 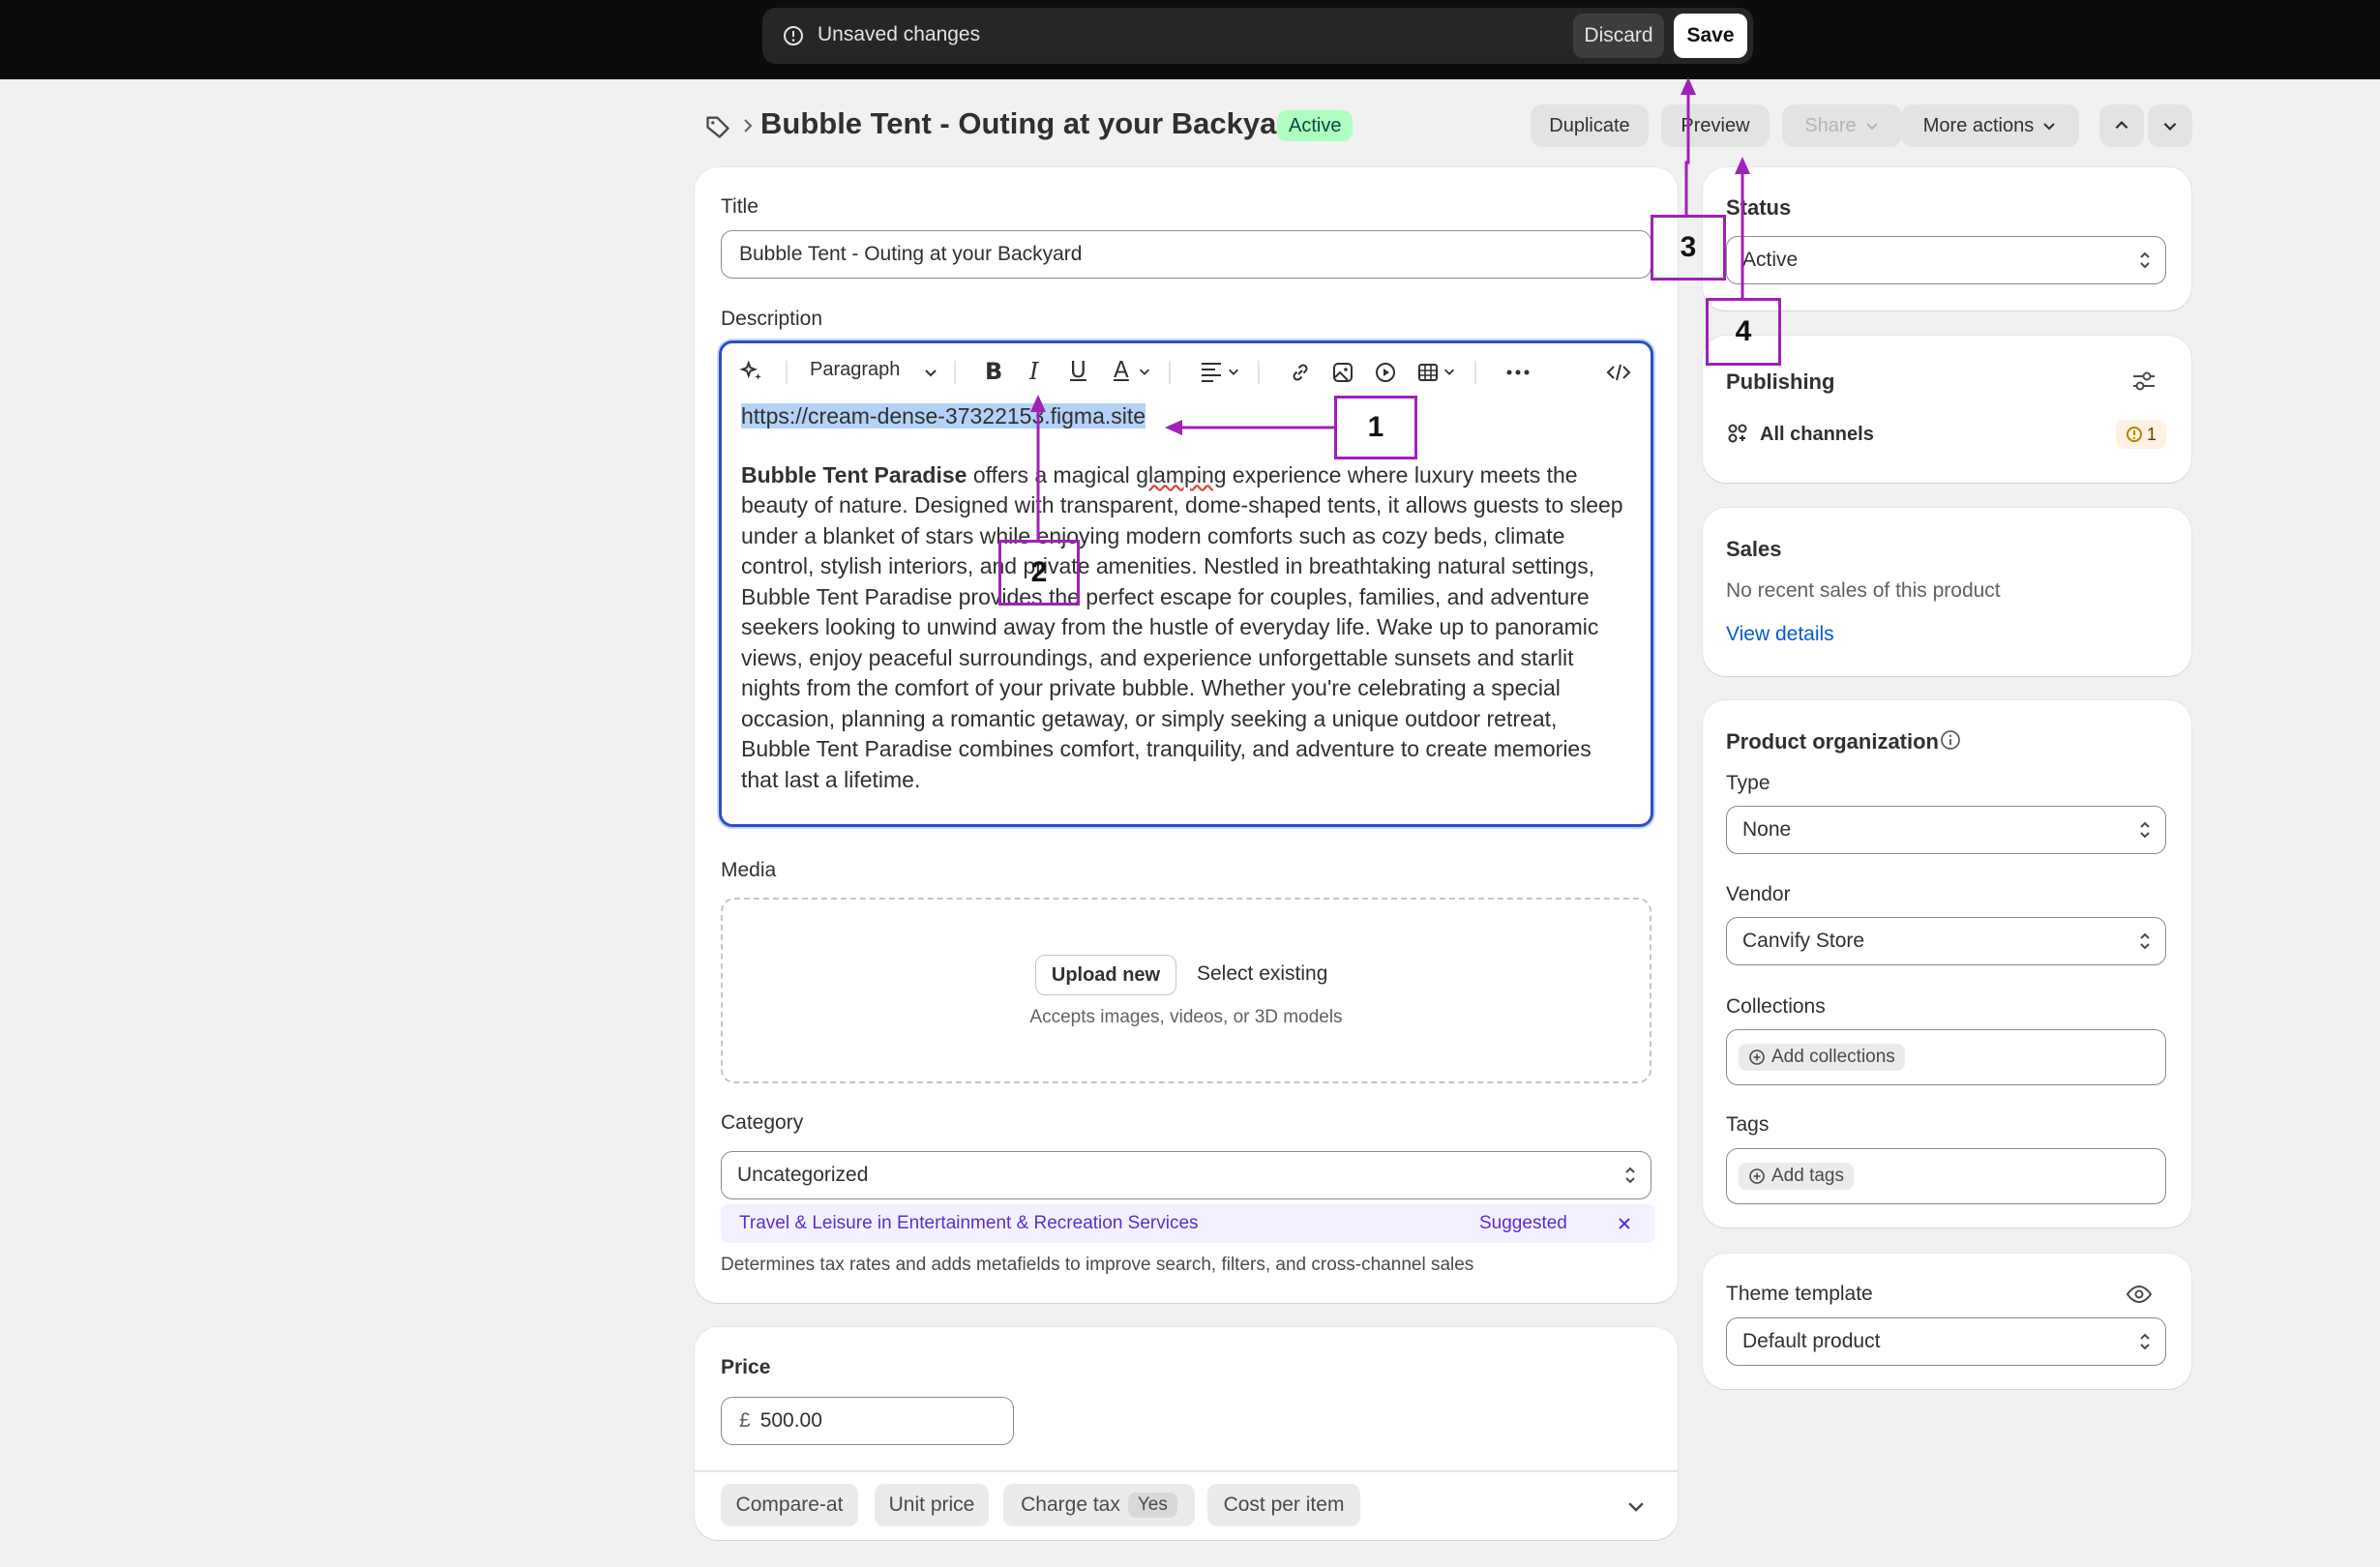 What do you see at coordinates (1744, 332) in the screenshot?
I see `annotation-box-4: 4` at bounding box center [1744, 332].